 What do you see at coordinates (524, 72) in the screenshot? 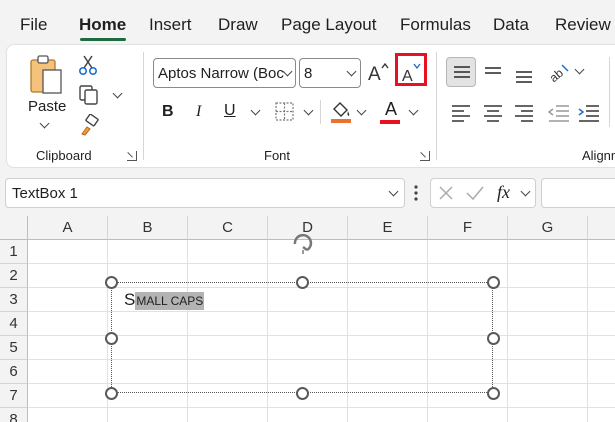
I see `align-bottom-icon` at bounding box center [524, 72].